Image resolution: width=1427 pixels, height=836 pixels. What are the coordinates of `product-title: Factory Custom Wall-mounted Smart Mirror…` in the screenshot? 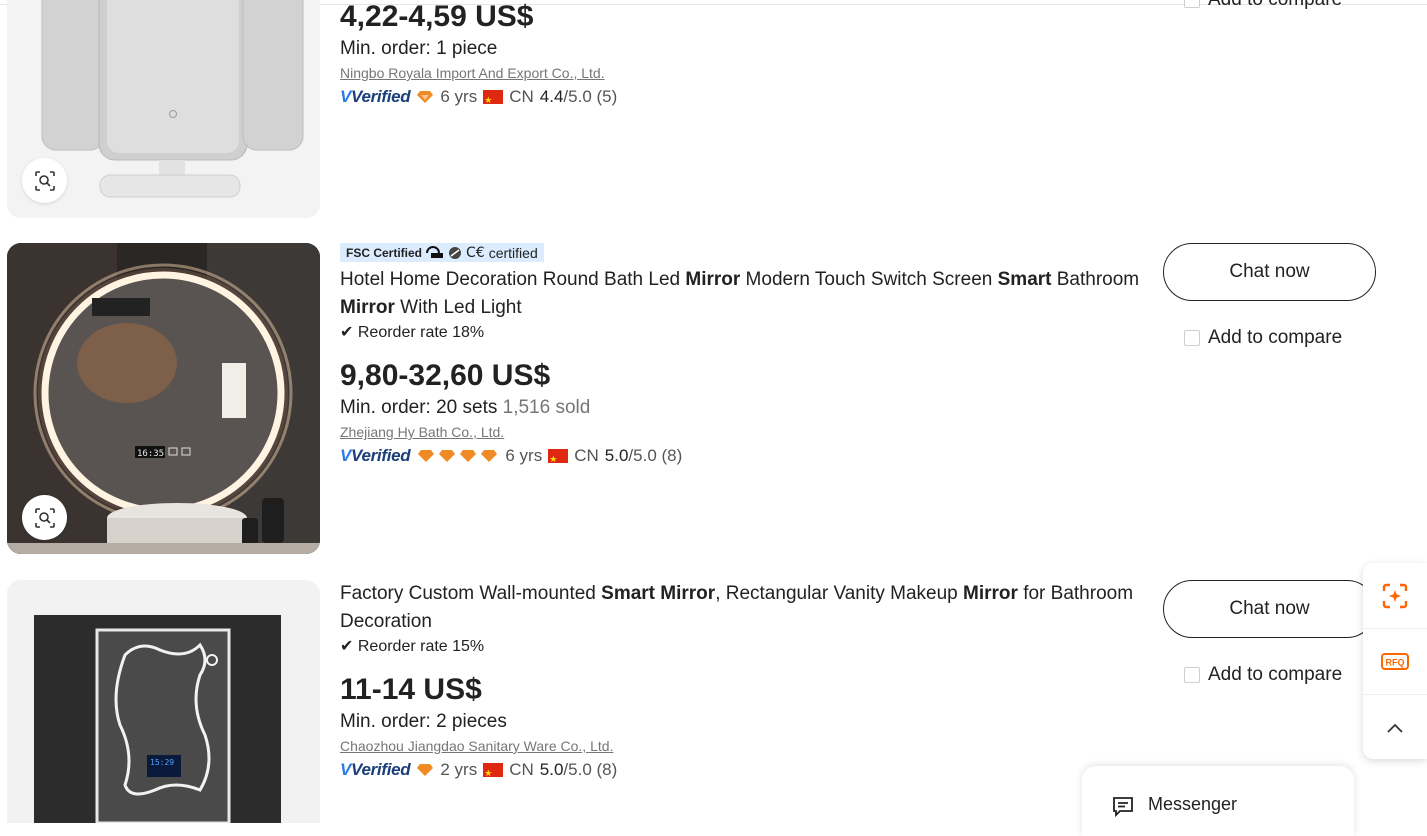 It's located at (740, 608).